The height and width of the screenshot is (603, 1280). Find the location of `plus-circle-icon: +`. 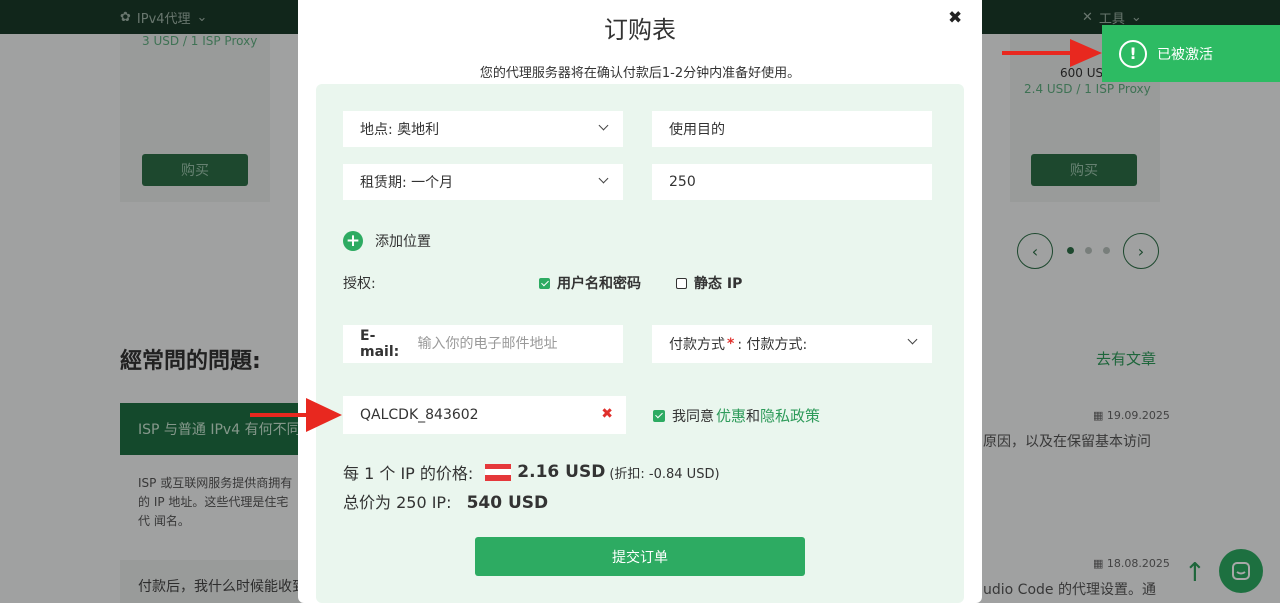

plus-circle-icon: + is located at coordinates (353, 241).